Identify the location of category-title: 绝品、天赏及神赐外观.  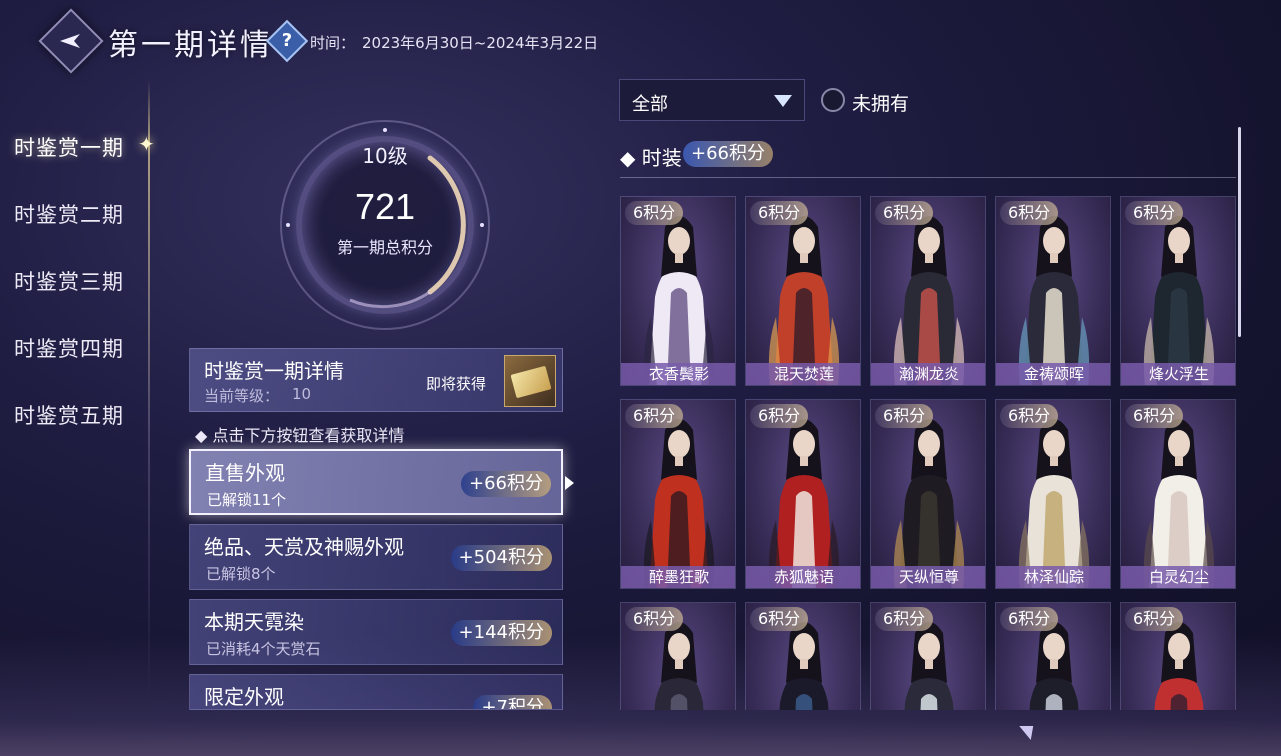
(304, 547).